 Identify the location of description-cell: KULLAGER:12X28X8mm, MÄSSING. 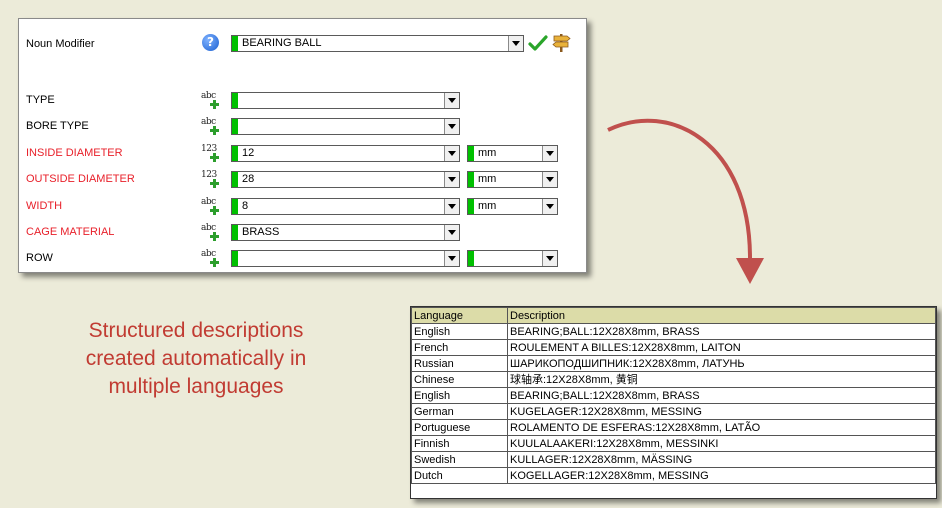
(721, 459).